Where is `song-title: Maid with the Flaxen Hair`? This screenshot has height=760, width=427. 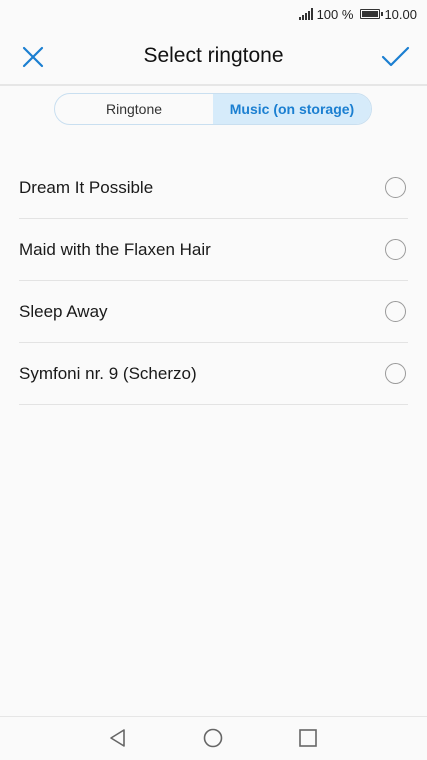 song-title: Maid with the Flaxen Hair is located at coordinates (115, 249).